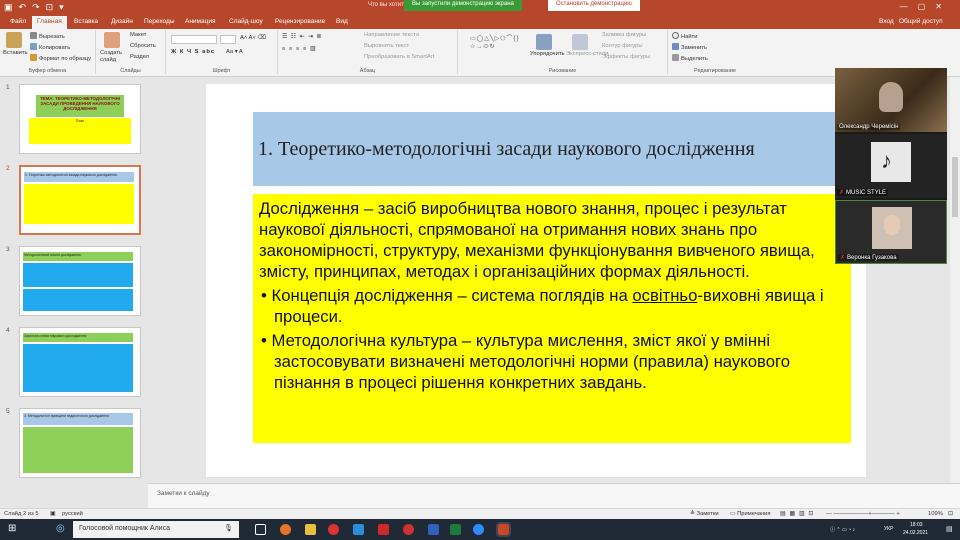 This screenshot has width=960, height=540. I want to click on tab-view: Вид, so click(342, 21).